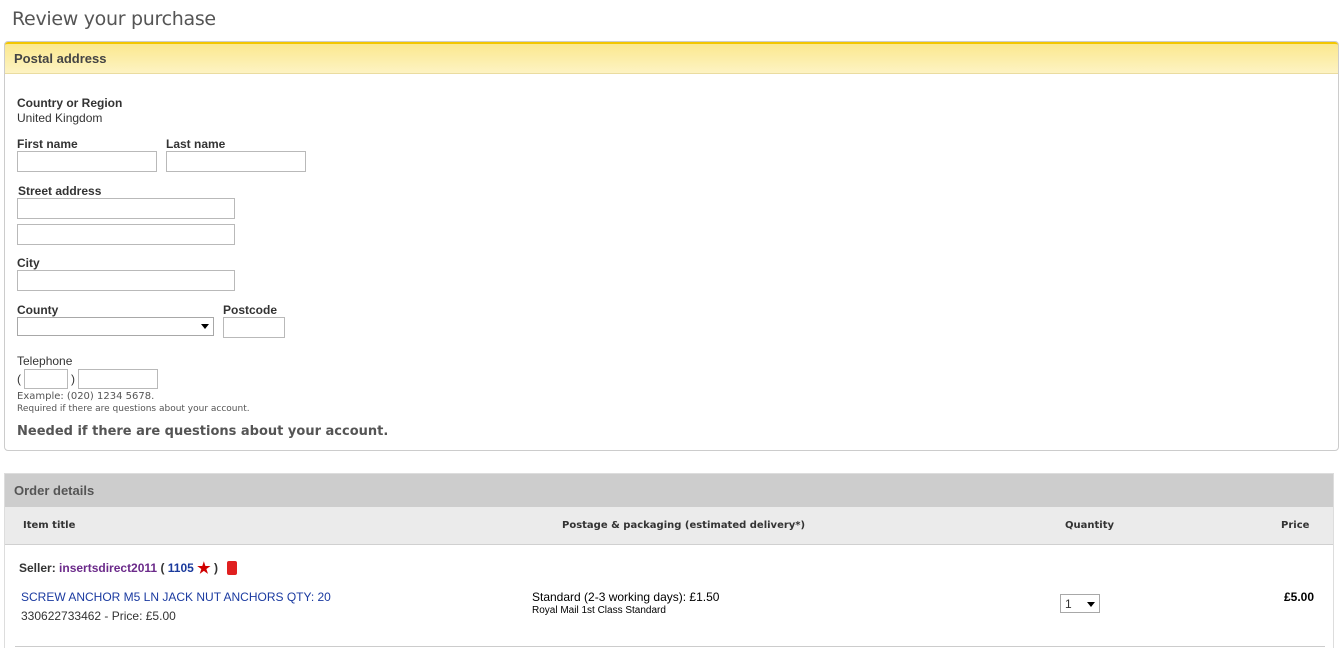 This screenshot has height=648, width=1344. I want to click on last-name-input, so click(236, 161).